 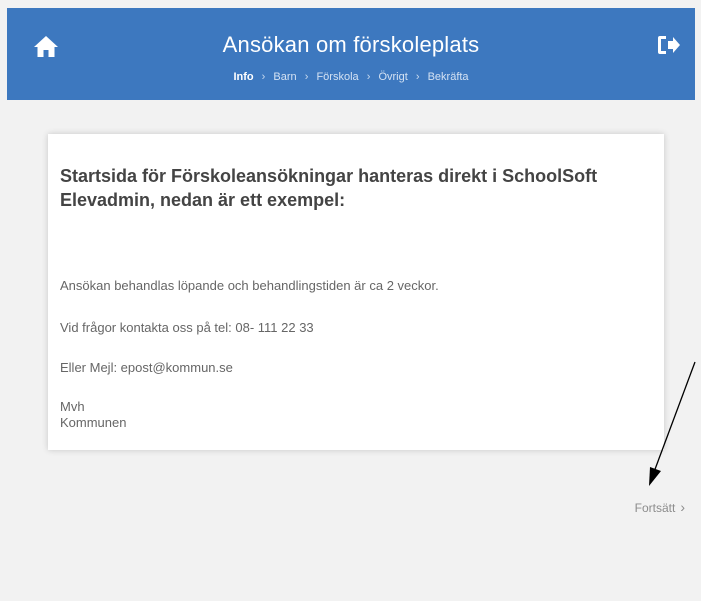 What do you see at coordinates (337, 77) in the screenshot?
I see `breadcrumb-item-forskola: Förskola` at bounding box center [337, 77].